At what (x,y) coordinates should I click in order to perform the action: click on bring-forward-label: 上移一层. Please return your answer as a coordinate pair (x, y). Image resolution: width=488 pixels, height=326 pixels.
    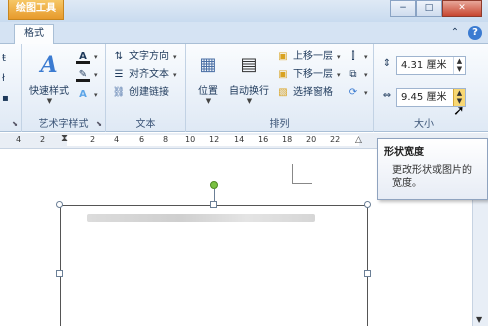
    Looking at the image, I should click on (313, 56).